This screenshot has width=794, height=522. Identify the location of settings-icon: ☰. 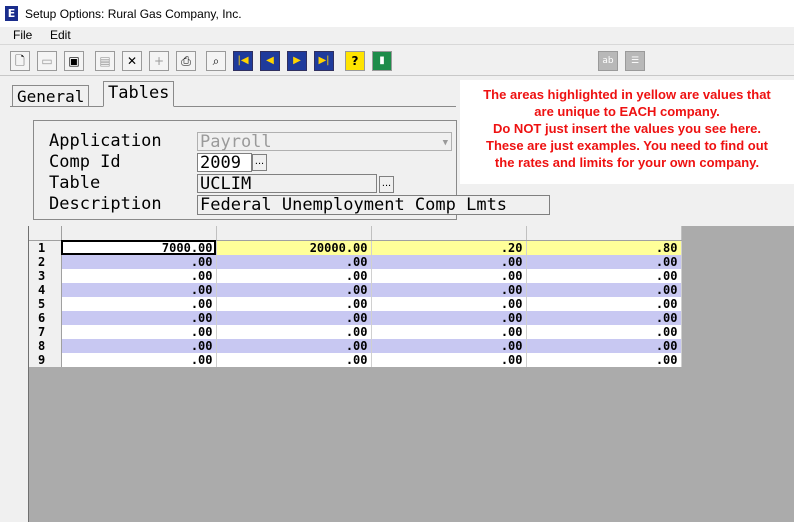
(635, 61).